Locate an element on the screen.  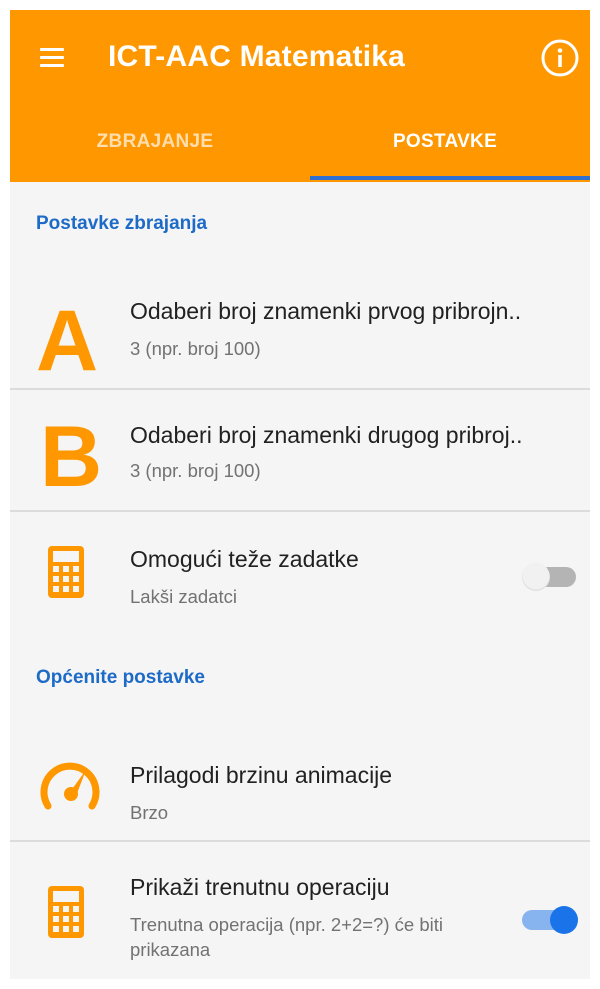
tab-postavke: POSTAVKE is located at coordinates (445, 151).